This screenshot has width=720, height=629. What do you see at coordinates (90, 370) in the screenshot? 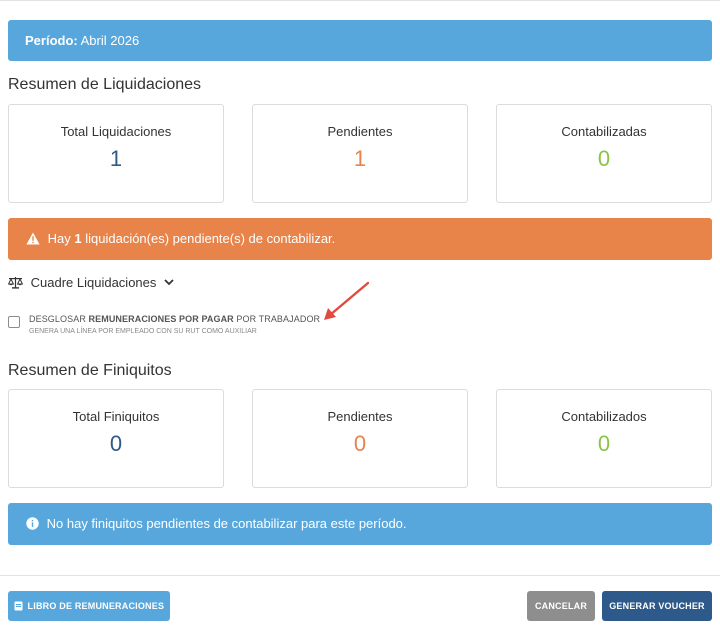
I see `finiquitos-section-title: Resumen de Finiquitos` at bounding box center [90, 370].